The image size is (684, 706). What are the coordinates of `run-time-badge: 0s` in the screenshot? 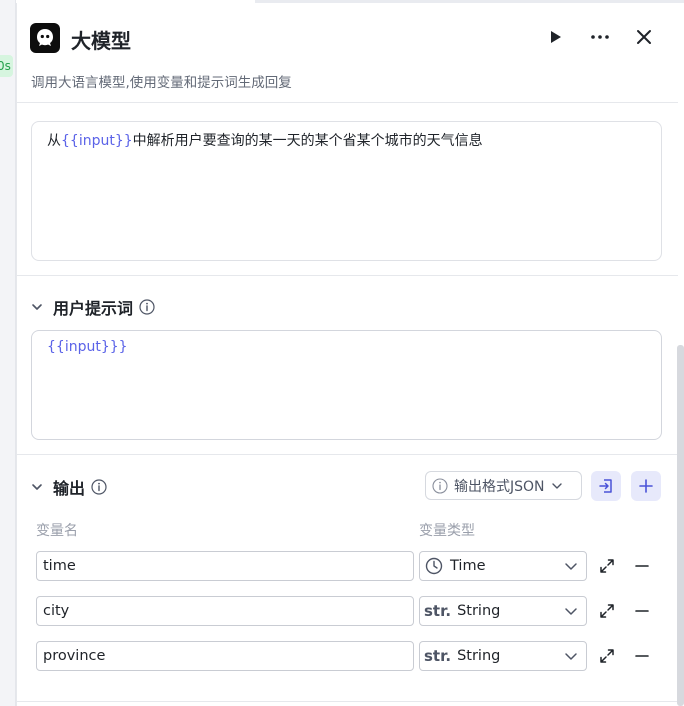 It's located at (6, 66).